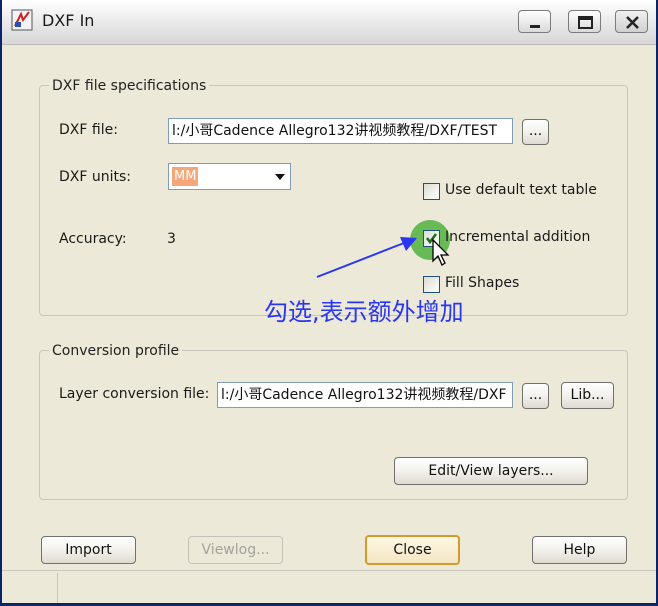  What do you see at coordinates (329, 588) in the screenshot?
I see `status-bar` at bounding box center [329, 588].